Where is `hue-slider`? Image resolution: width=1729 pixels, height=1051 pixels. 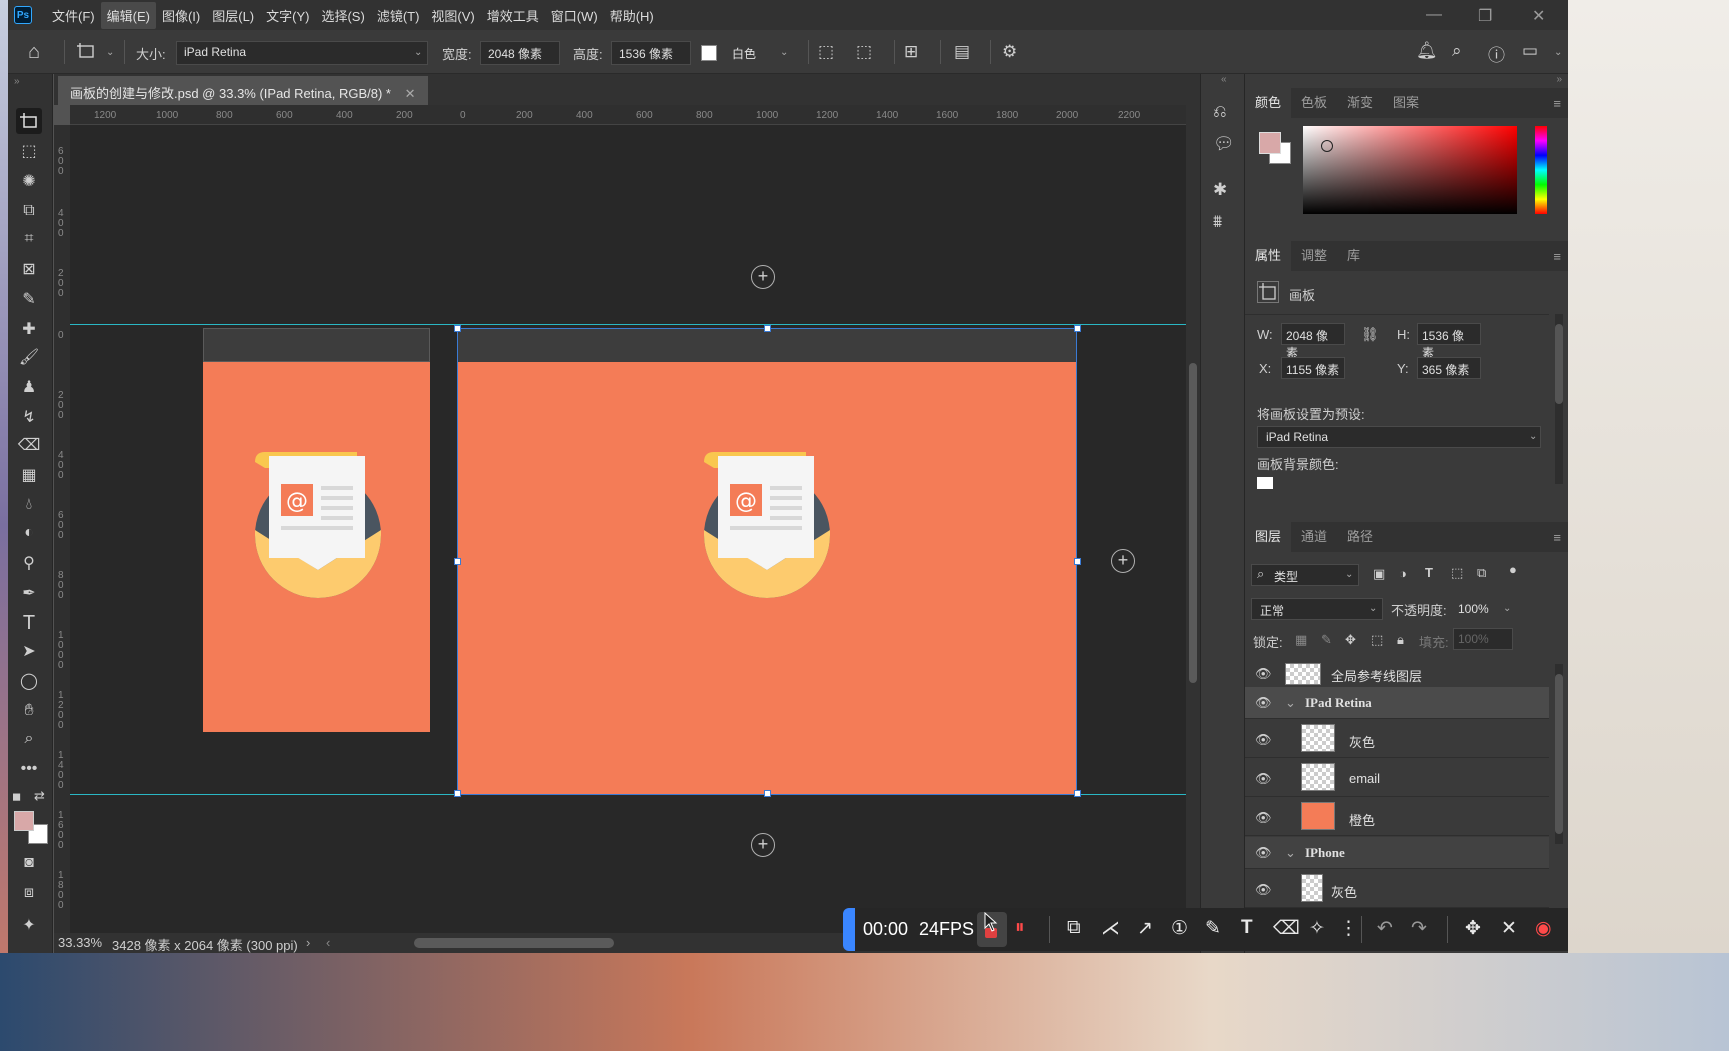 hue-slider is located at coordinates (1541, 170).